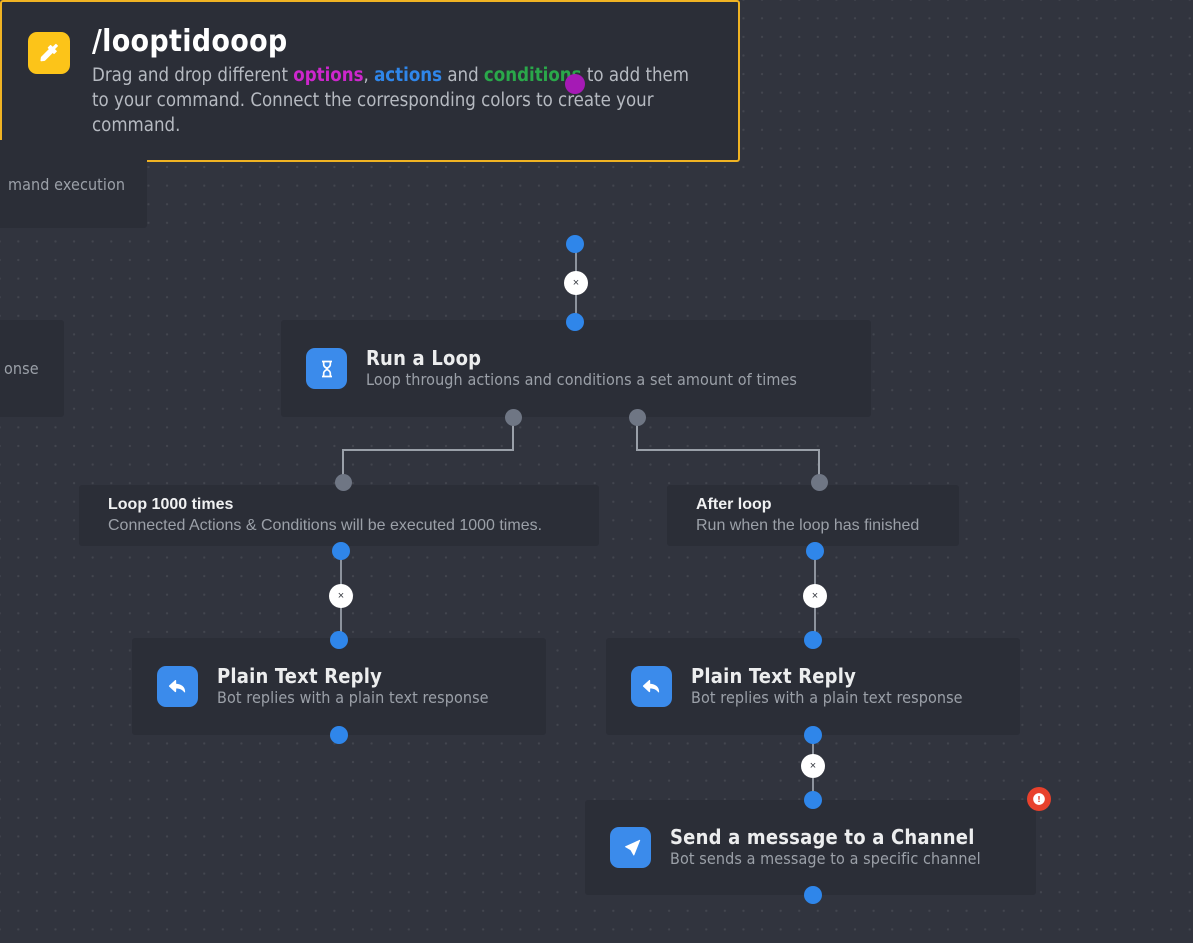  I want to click on branch-title-loop-times: Loop 1000 times, so click(171, 504).